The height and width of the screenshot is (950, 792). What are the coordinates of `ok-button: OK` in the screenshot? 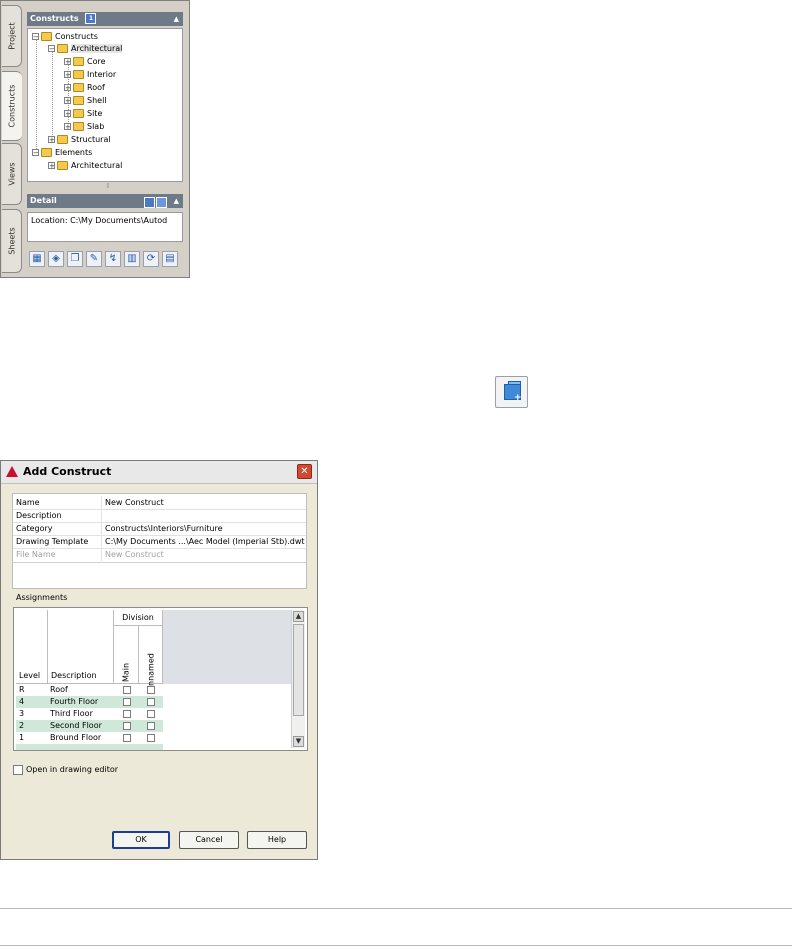 It's located at (141, 840).